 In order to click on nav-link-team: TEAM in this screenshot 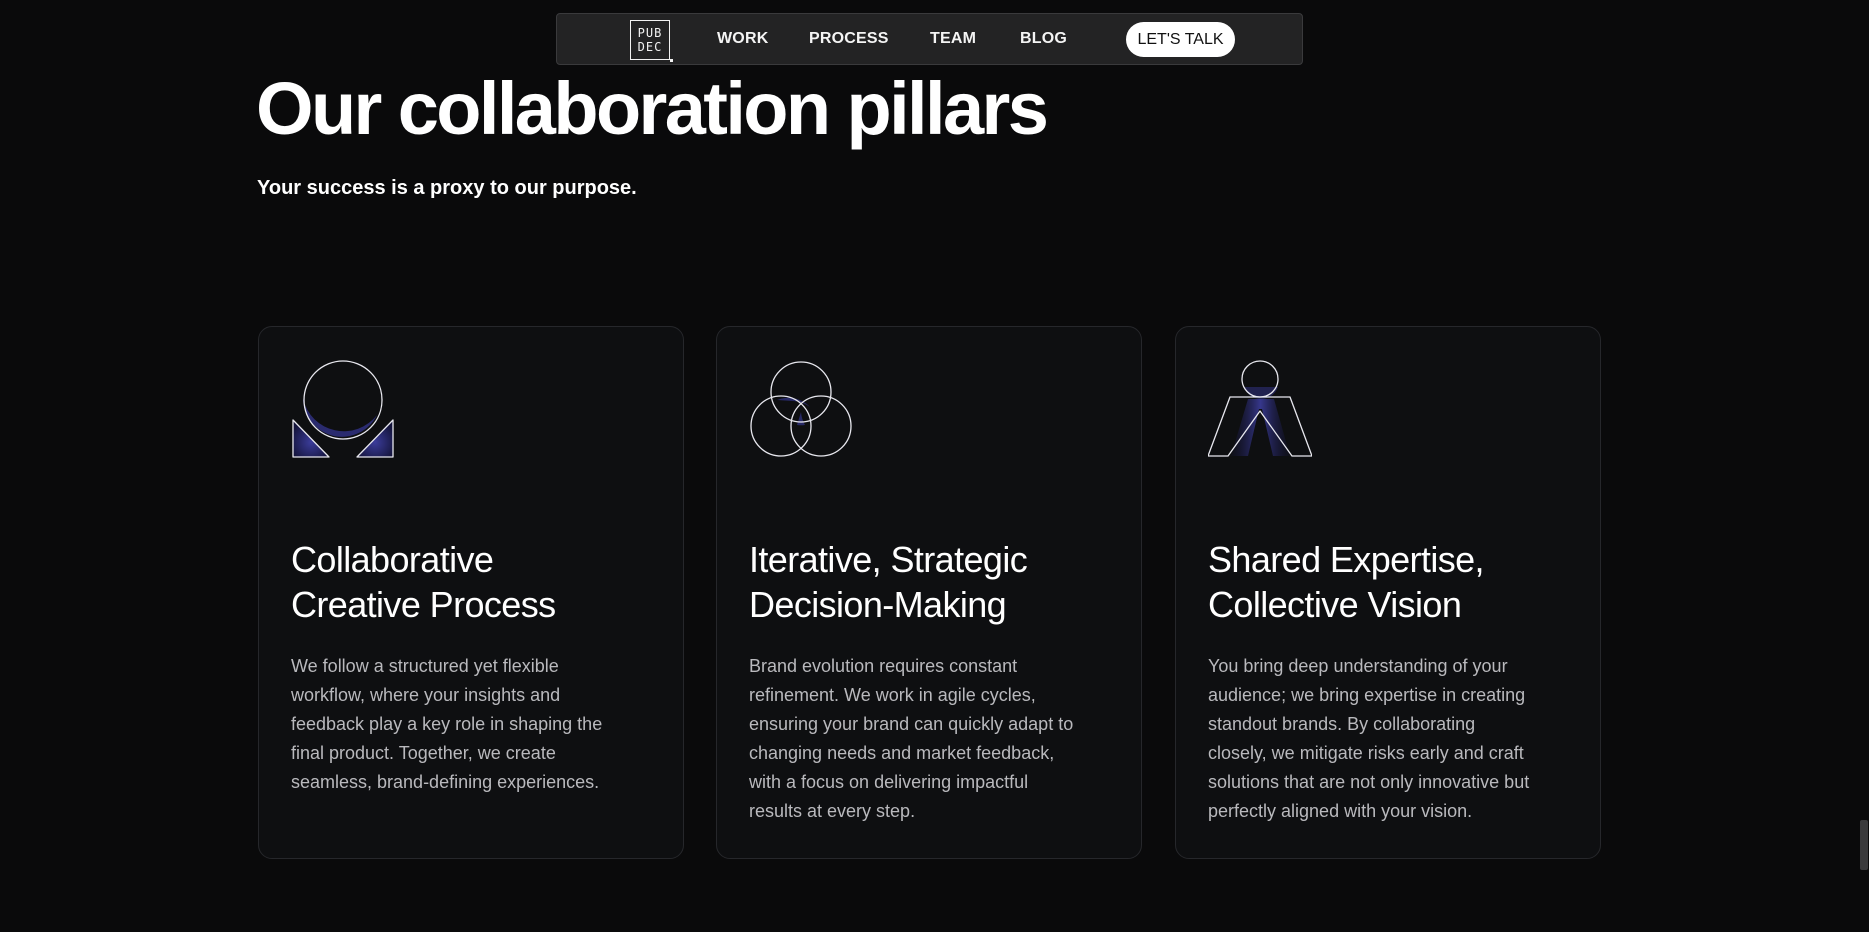, I will do `click(953, 39)`.